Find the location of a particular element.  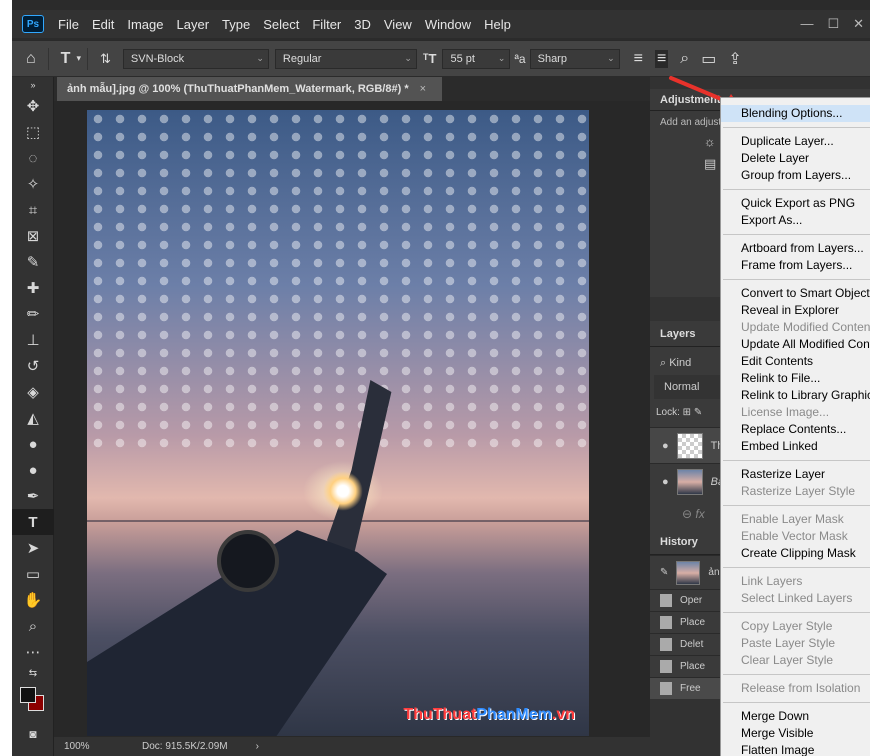

path-selection-tool-icon: ➤ is located at coordinates (33, 548).